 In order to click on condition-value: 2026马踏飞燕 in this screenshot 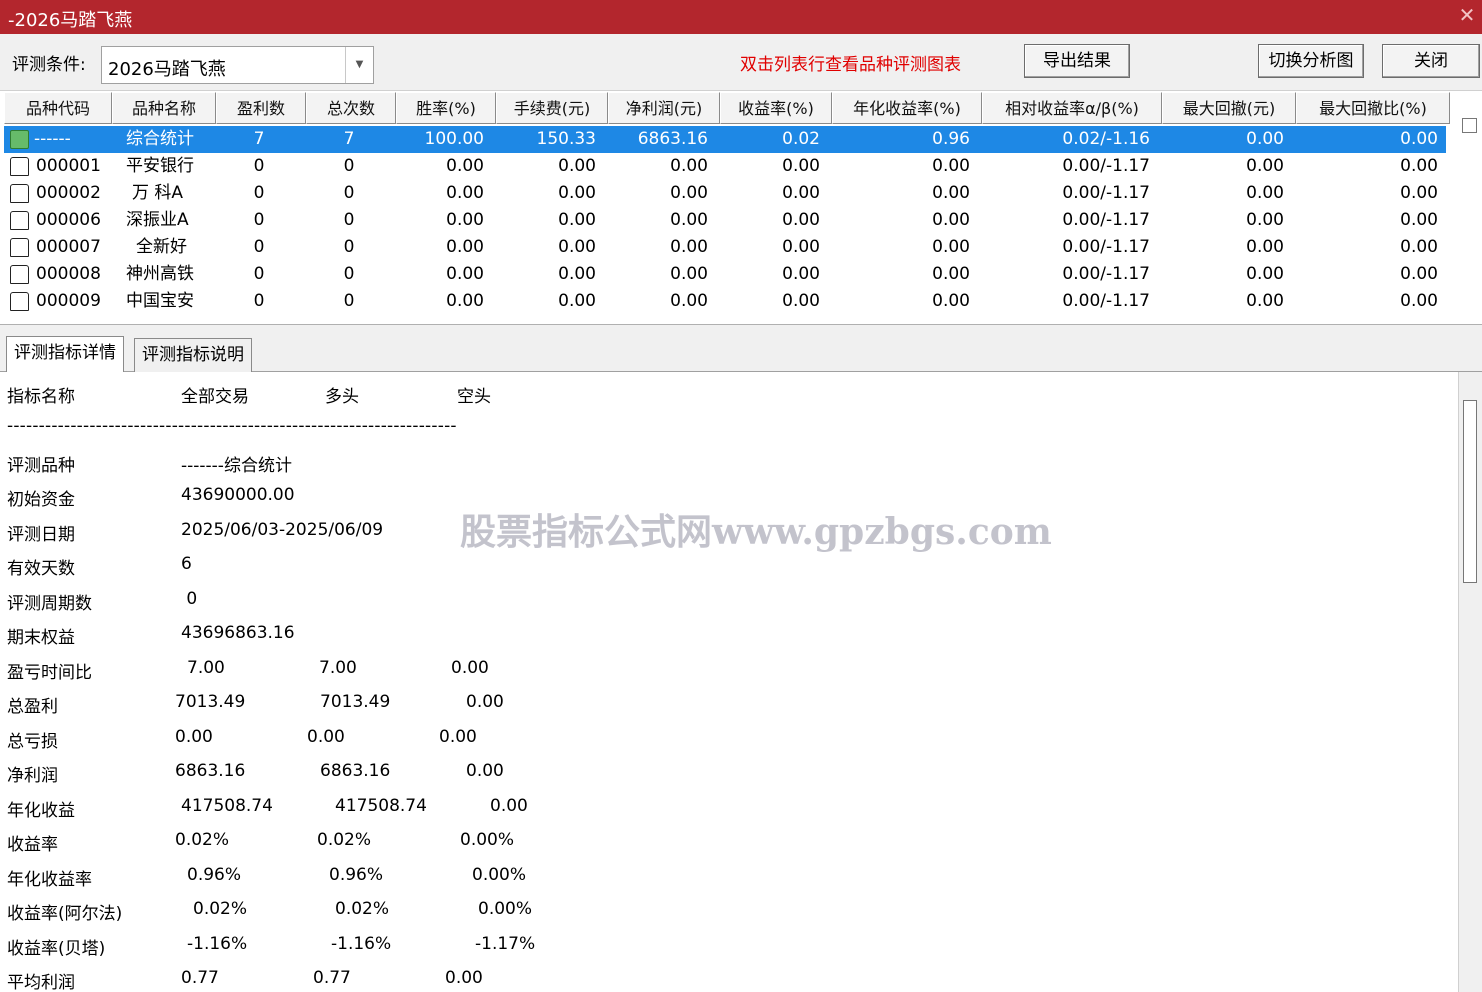, I will do `click(167, 69)`.